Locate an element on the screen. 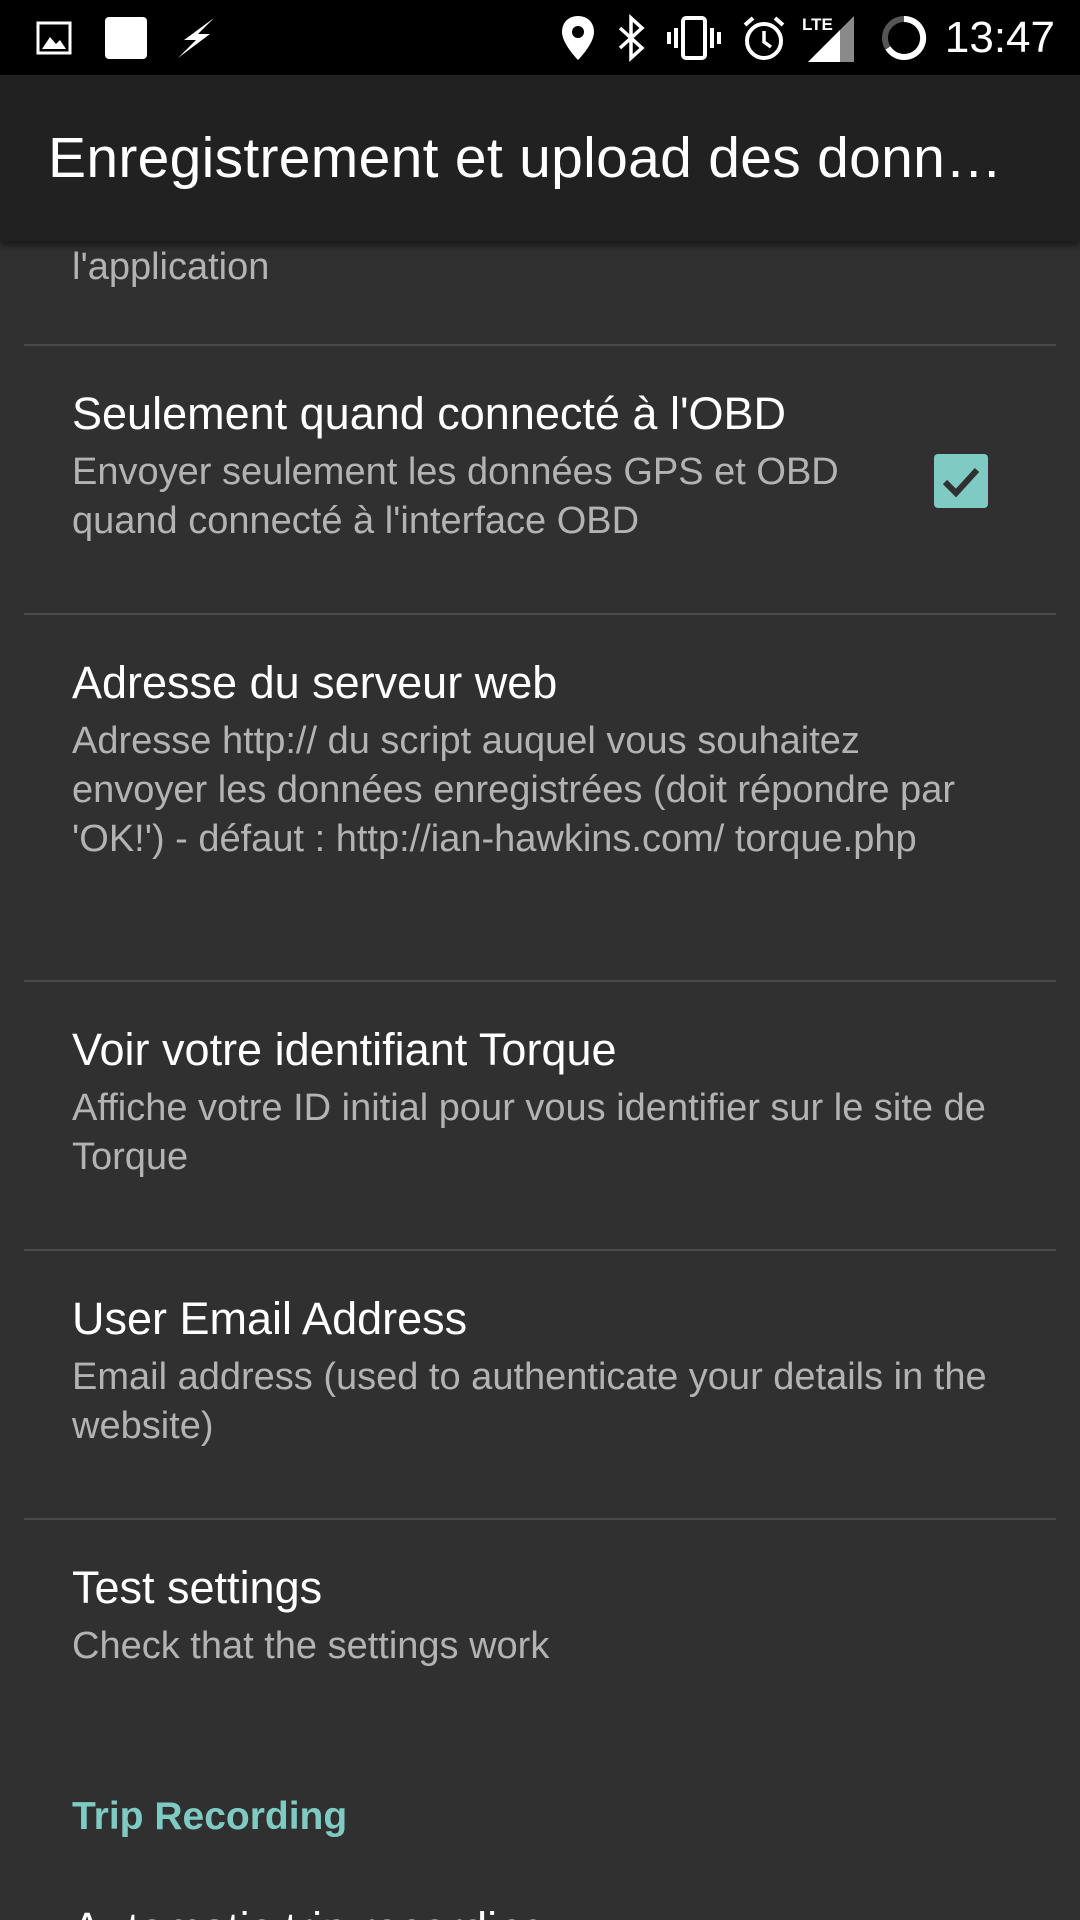 The width and height of the screenshot is (1080, 1920). square-notification-icon is located at coordinates (126, 38).